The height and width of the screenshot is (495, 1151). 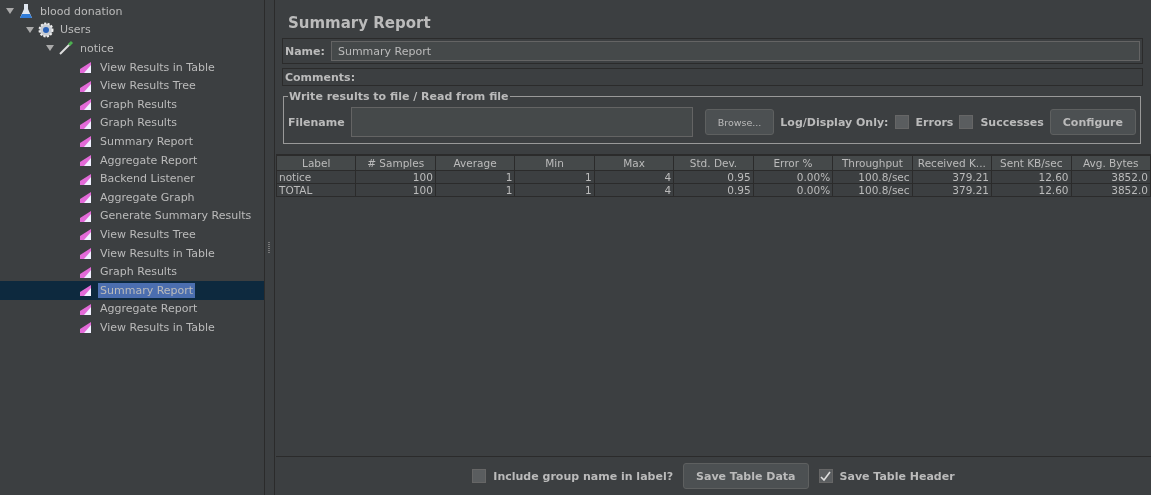 What do you see at coordinates (479, 476) in the screenshot?
I see `include-group-checkbox` at bounding box center [479, 476].